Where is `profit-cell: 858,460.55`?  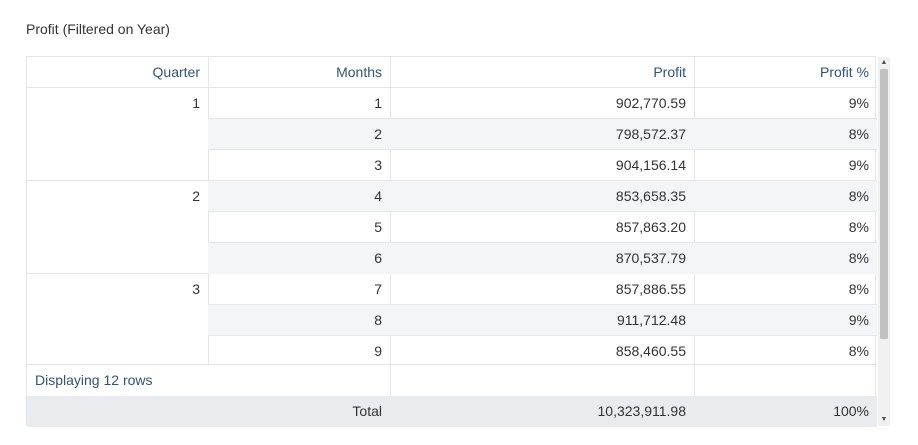 profit-cell: 858,460.55 is located at coordinates (650, 351).